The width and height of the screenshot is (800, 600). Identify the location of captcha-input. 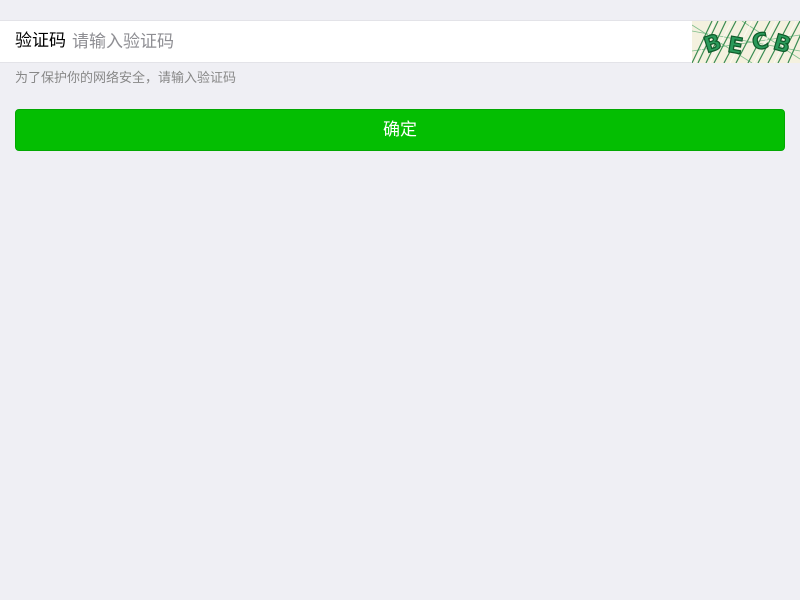
(376, 41).